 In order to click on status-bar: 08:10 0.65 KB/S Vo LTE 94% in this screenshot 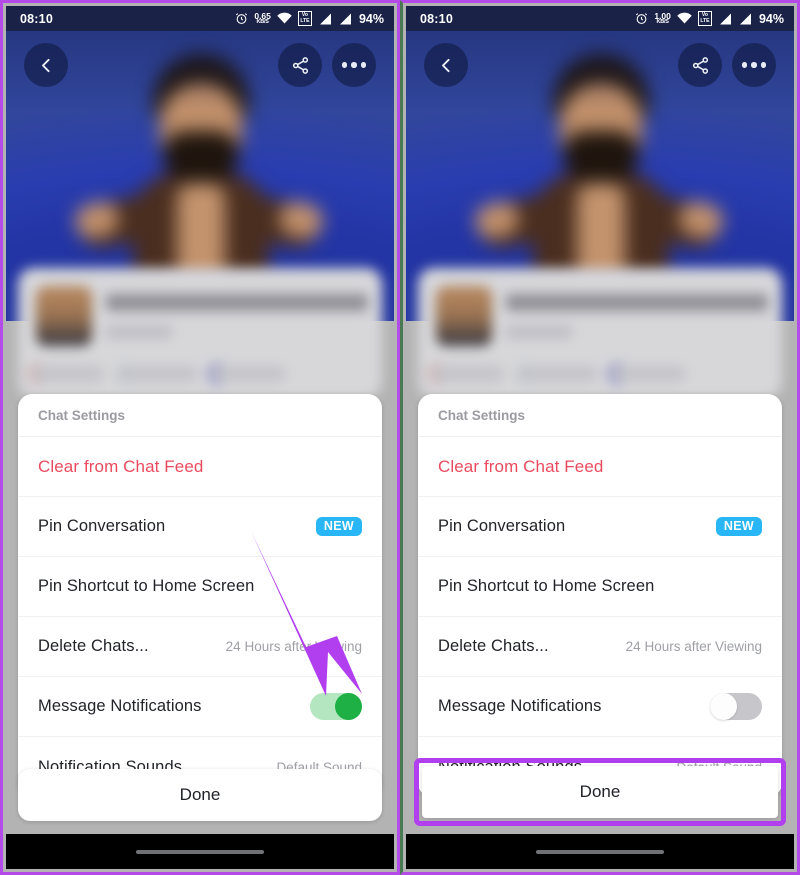, I will do `click(200, 18)`.